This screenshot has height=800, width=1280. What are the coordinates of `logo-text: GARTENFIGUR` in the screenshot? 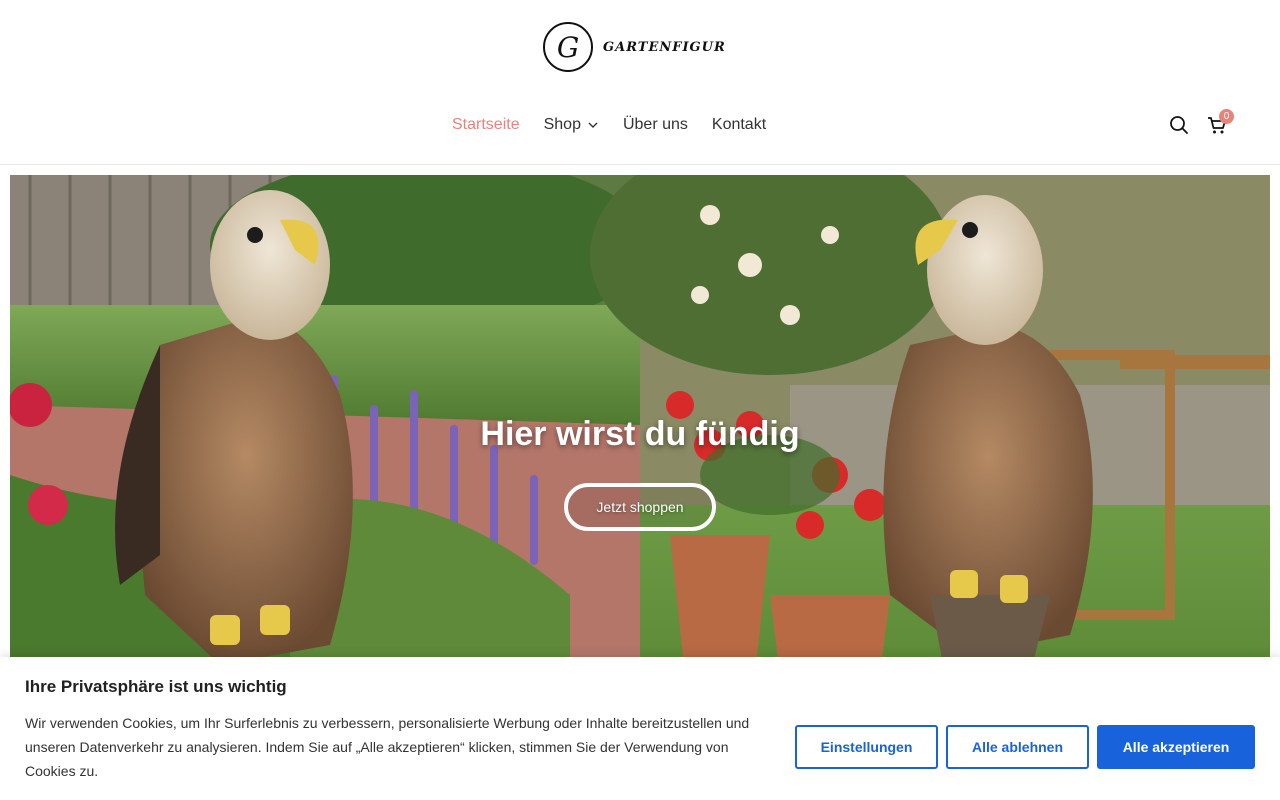 It's located at (664, 47).